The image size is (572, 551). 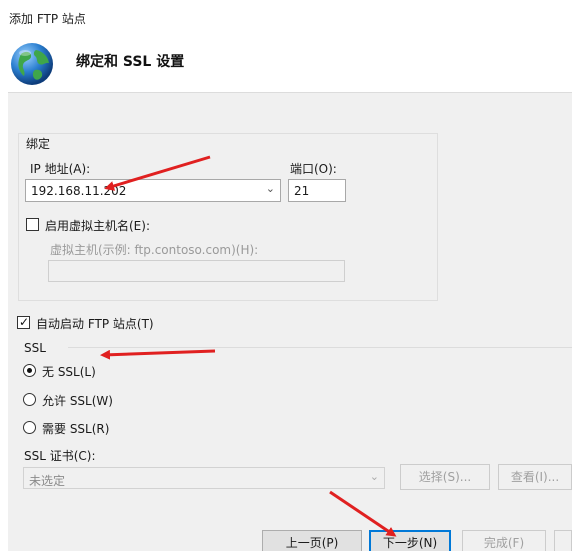 What do you see at coordinates (313, 169) in the screenshot?
I see `port-label: 端口(O):` at bounding box center [313, 169].